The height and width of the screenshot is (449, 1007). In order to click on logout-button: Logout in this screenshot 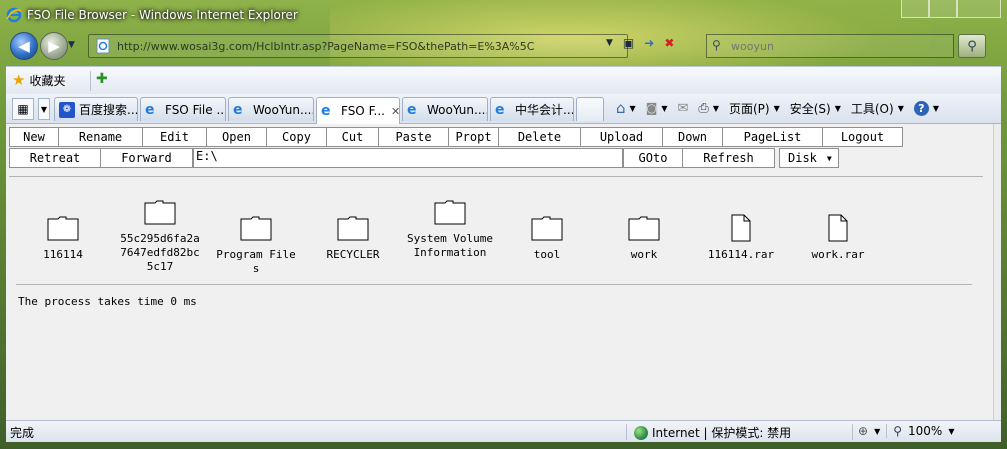, I will do `click(863, 137)`.